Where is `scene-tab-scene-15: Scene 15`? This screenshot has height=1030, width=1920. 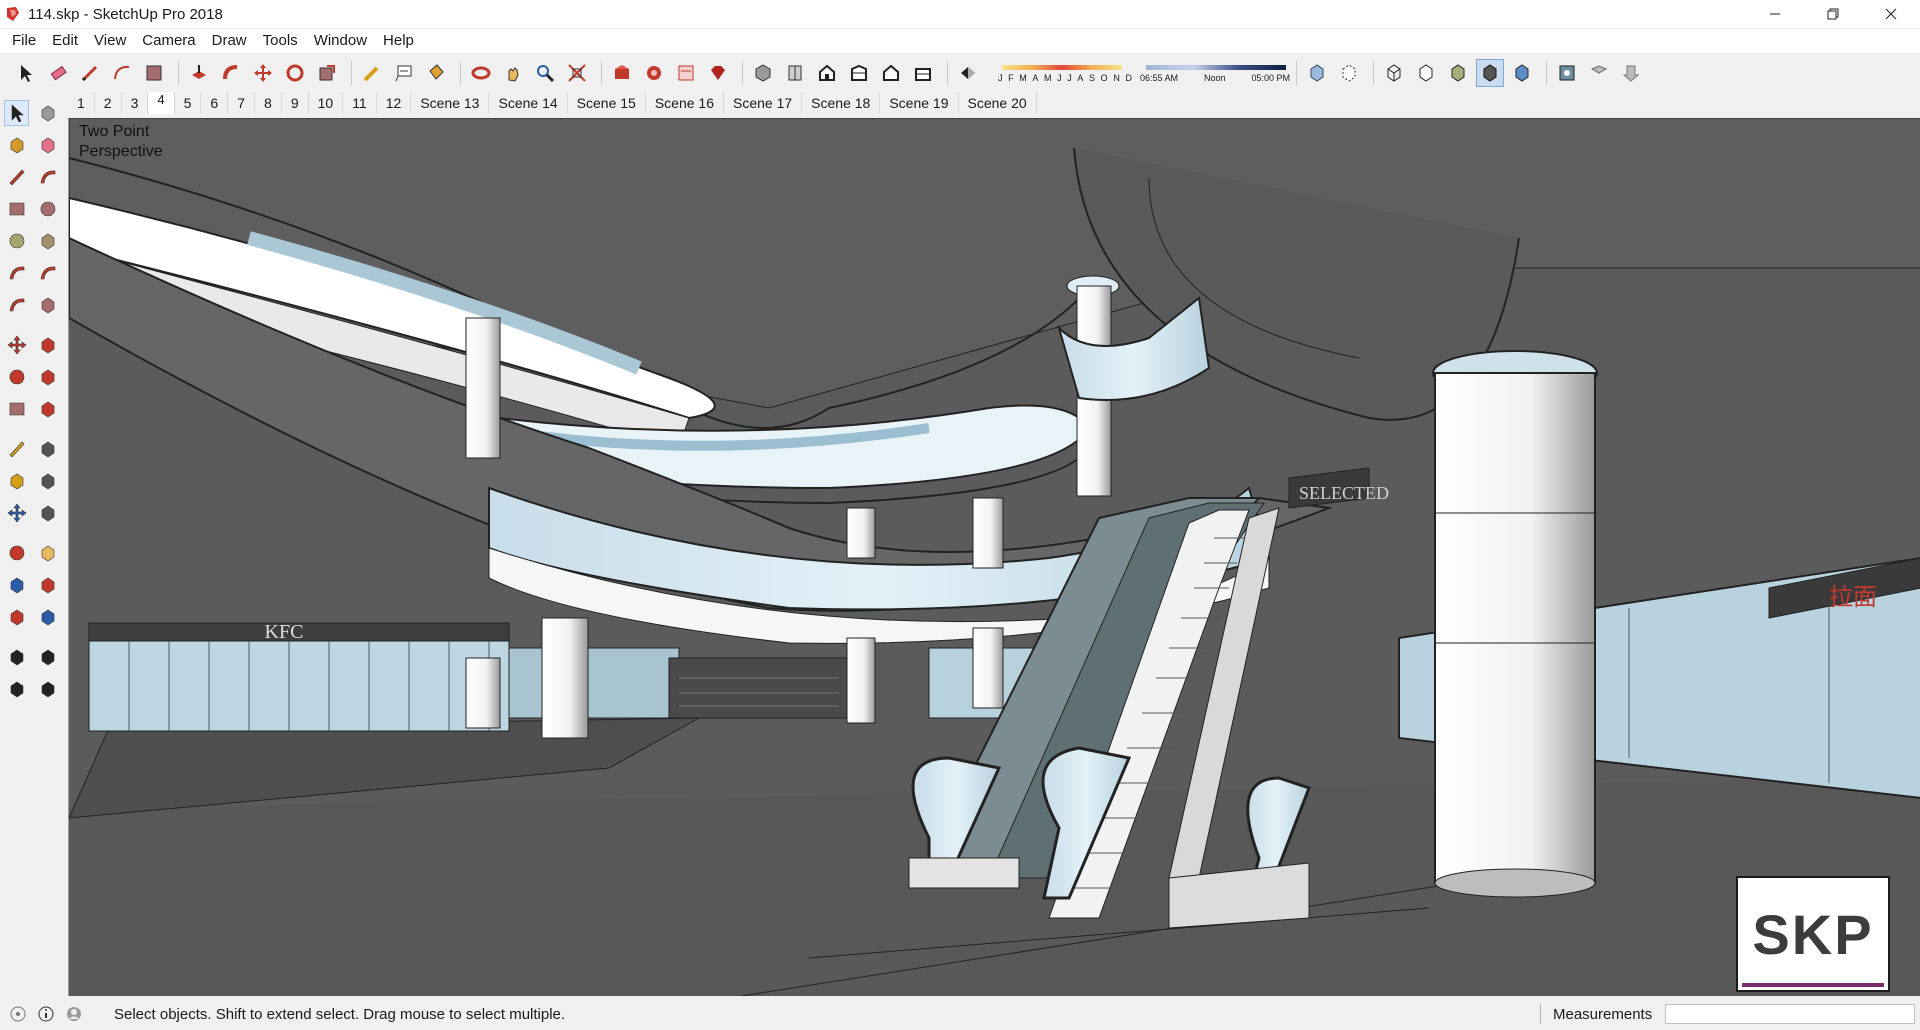 scene-tab-scene-15: Scene 15 is located at coordinates (606, 103).